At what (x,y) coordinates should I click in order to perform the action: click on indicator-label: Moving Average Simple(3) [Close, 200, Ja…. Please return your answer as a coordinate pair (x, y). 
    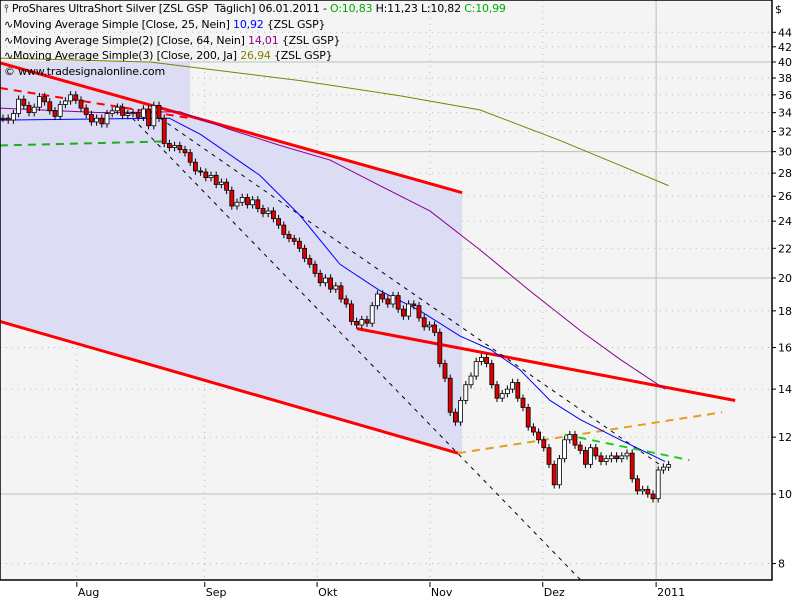
    Looking at the image, I should click on (125, 55).